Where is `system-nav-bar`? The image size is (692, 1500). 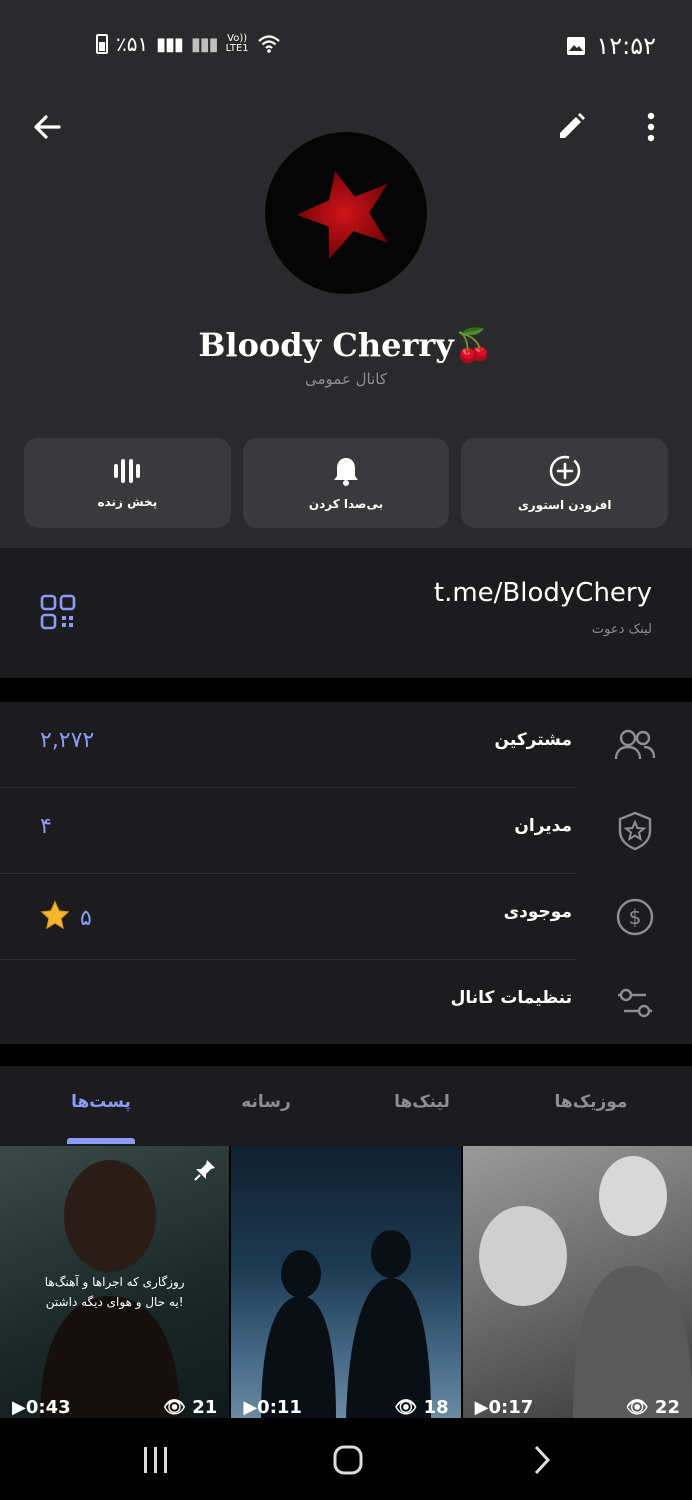
system-nav-bar is located at coordinates (346, 1459).